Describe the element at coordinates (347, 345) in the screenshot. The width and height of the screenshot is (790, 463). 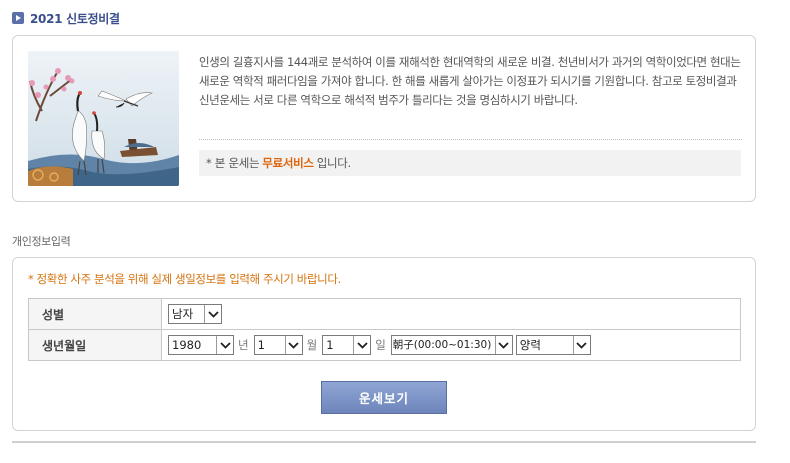
I see `birth-day-select: 1` at that location.